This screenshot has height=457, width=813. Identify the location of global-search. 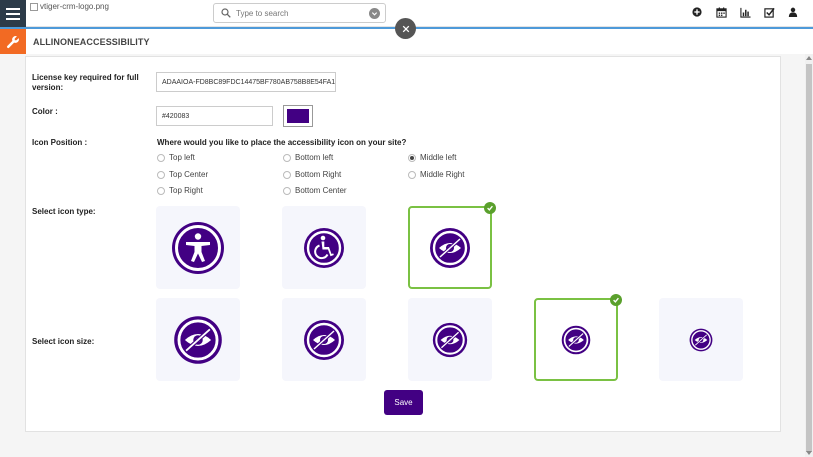
(299, 13).